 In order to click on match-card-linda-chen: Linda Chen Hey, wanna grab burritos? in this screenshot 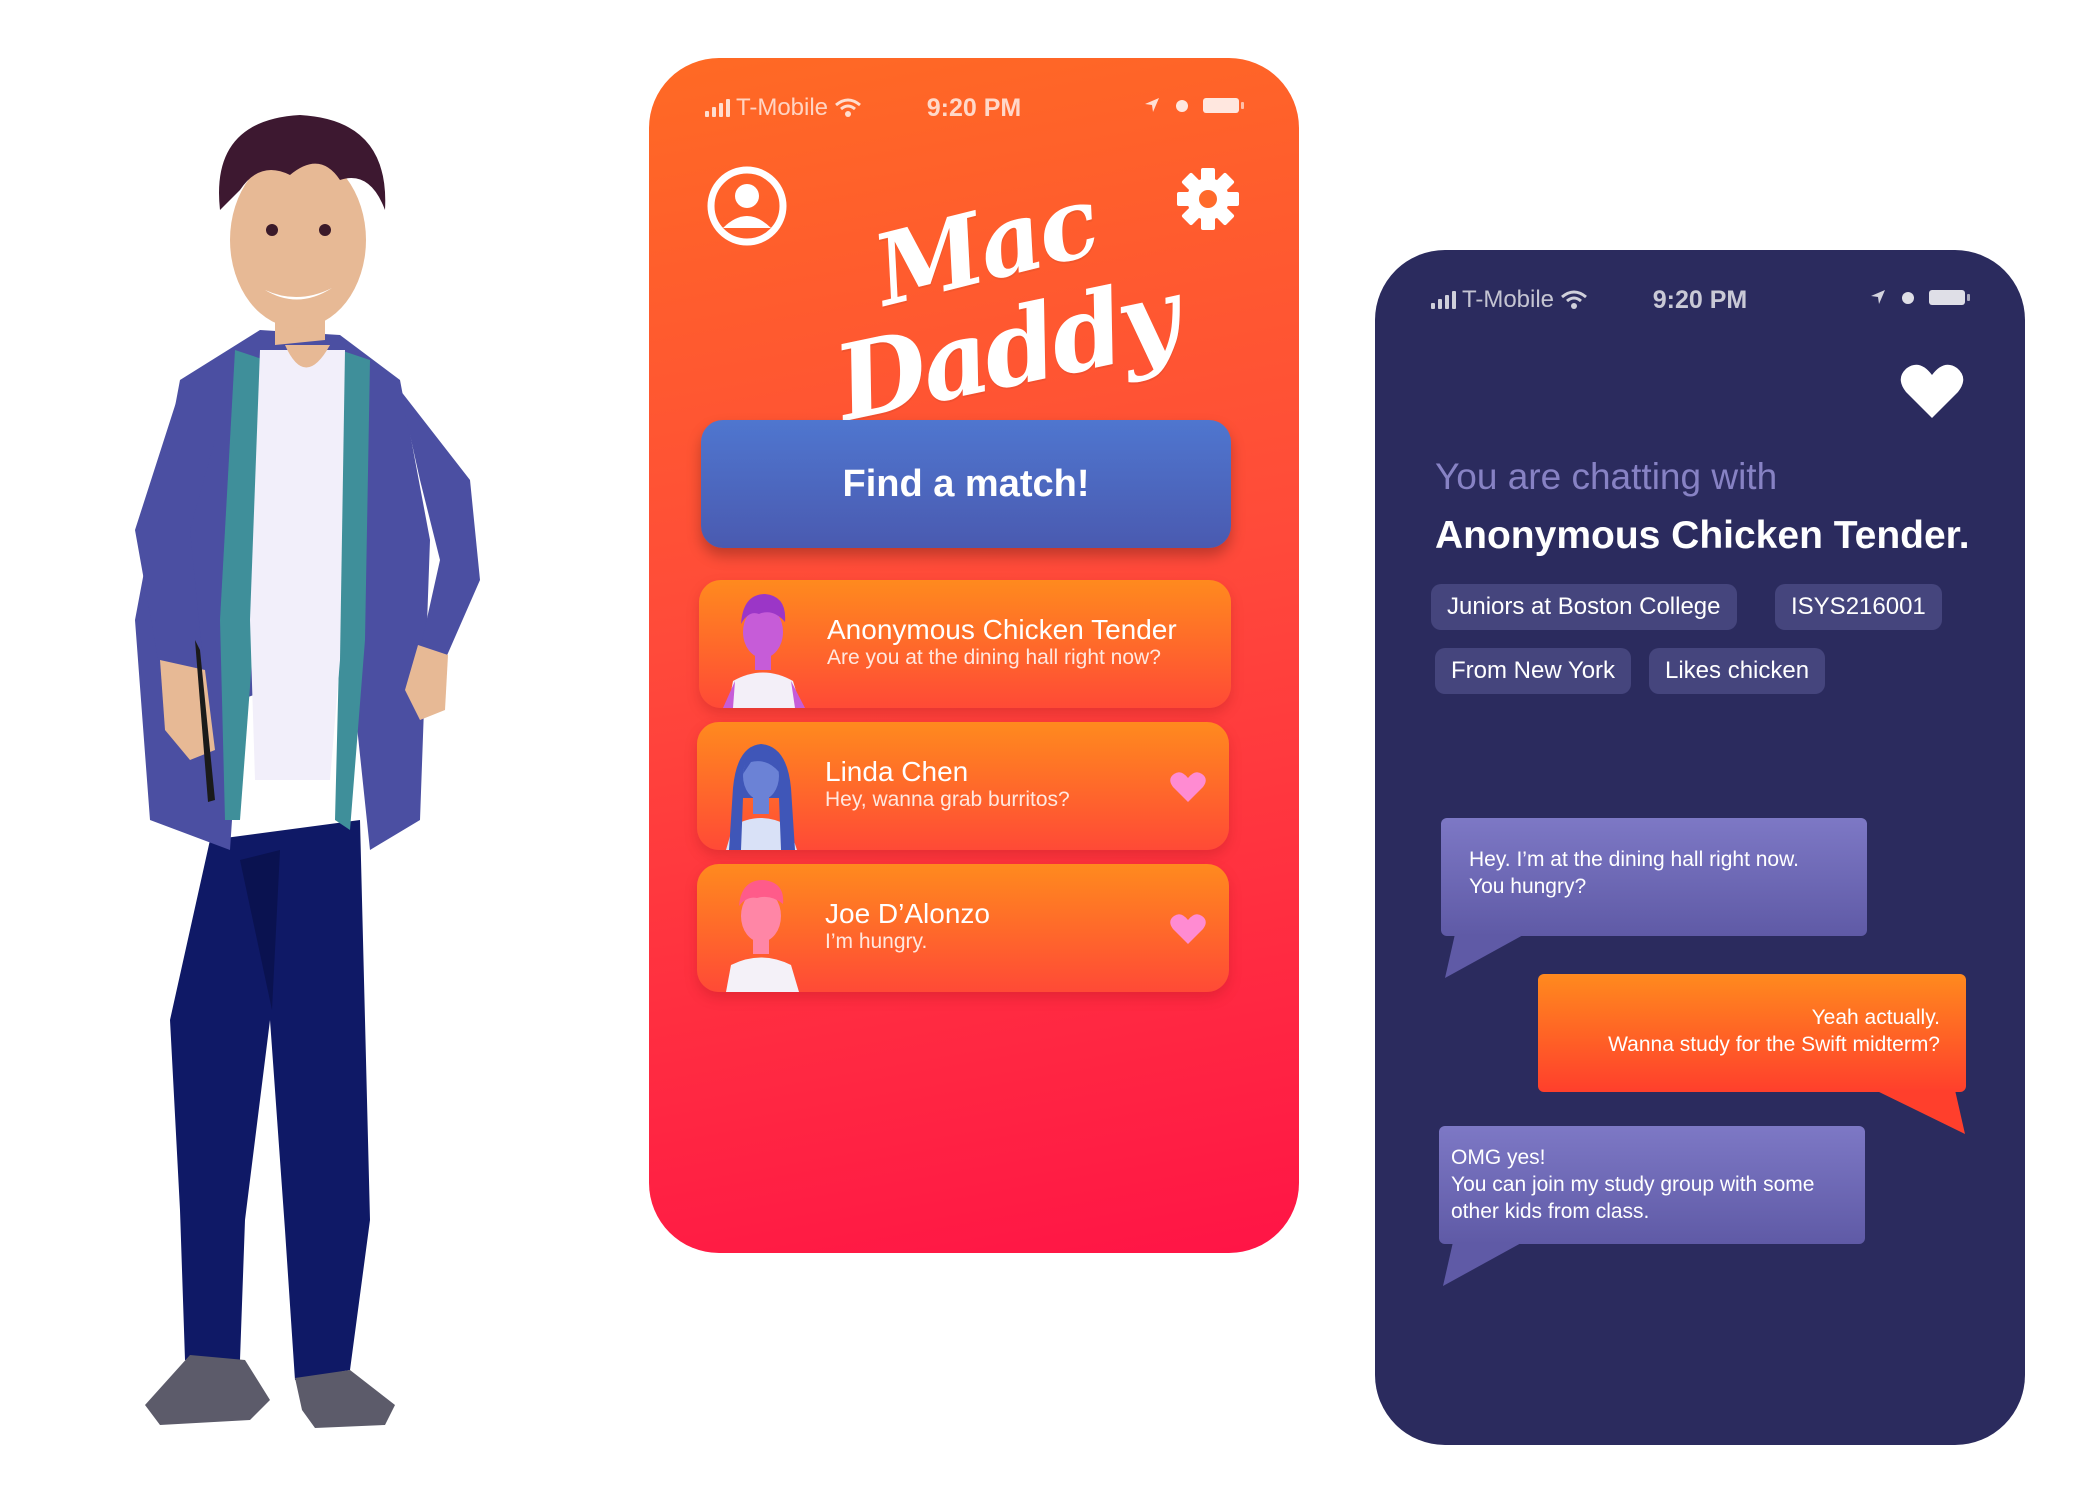, I will do `click(963, 786)`.